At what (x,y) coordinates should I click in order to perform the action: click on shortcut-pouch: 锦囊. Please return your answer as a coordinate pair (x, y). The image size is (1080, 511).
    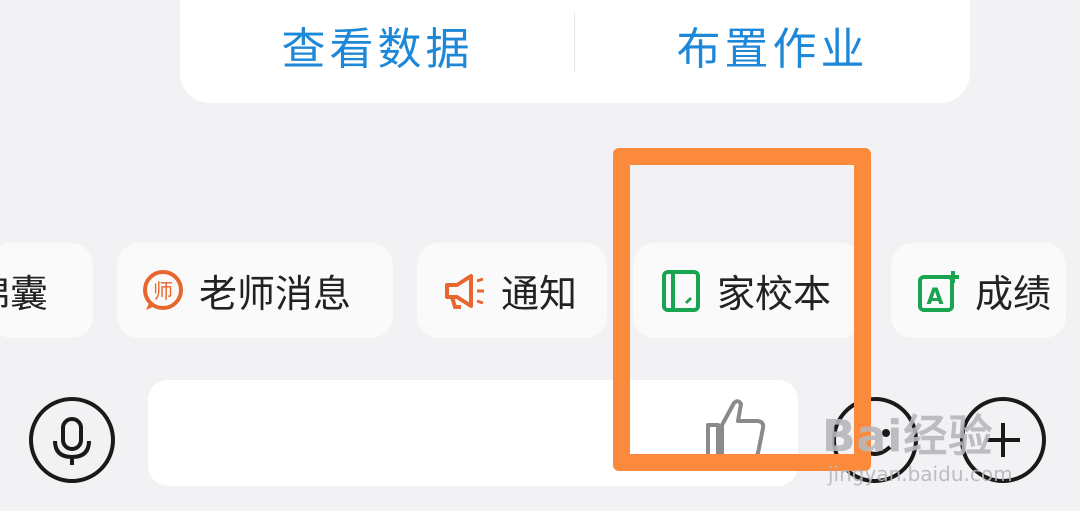
    Looking at the image, I should click on (46, 290).